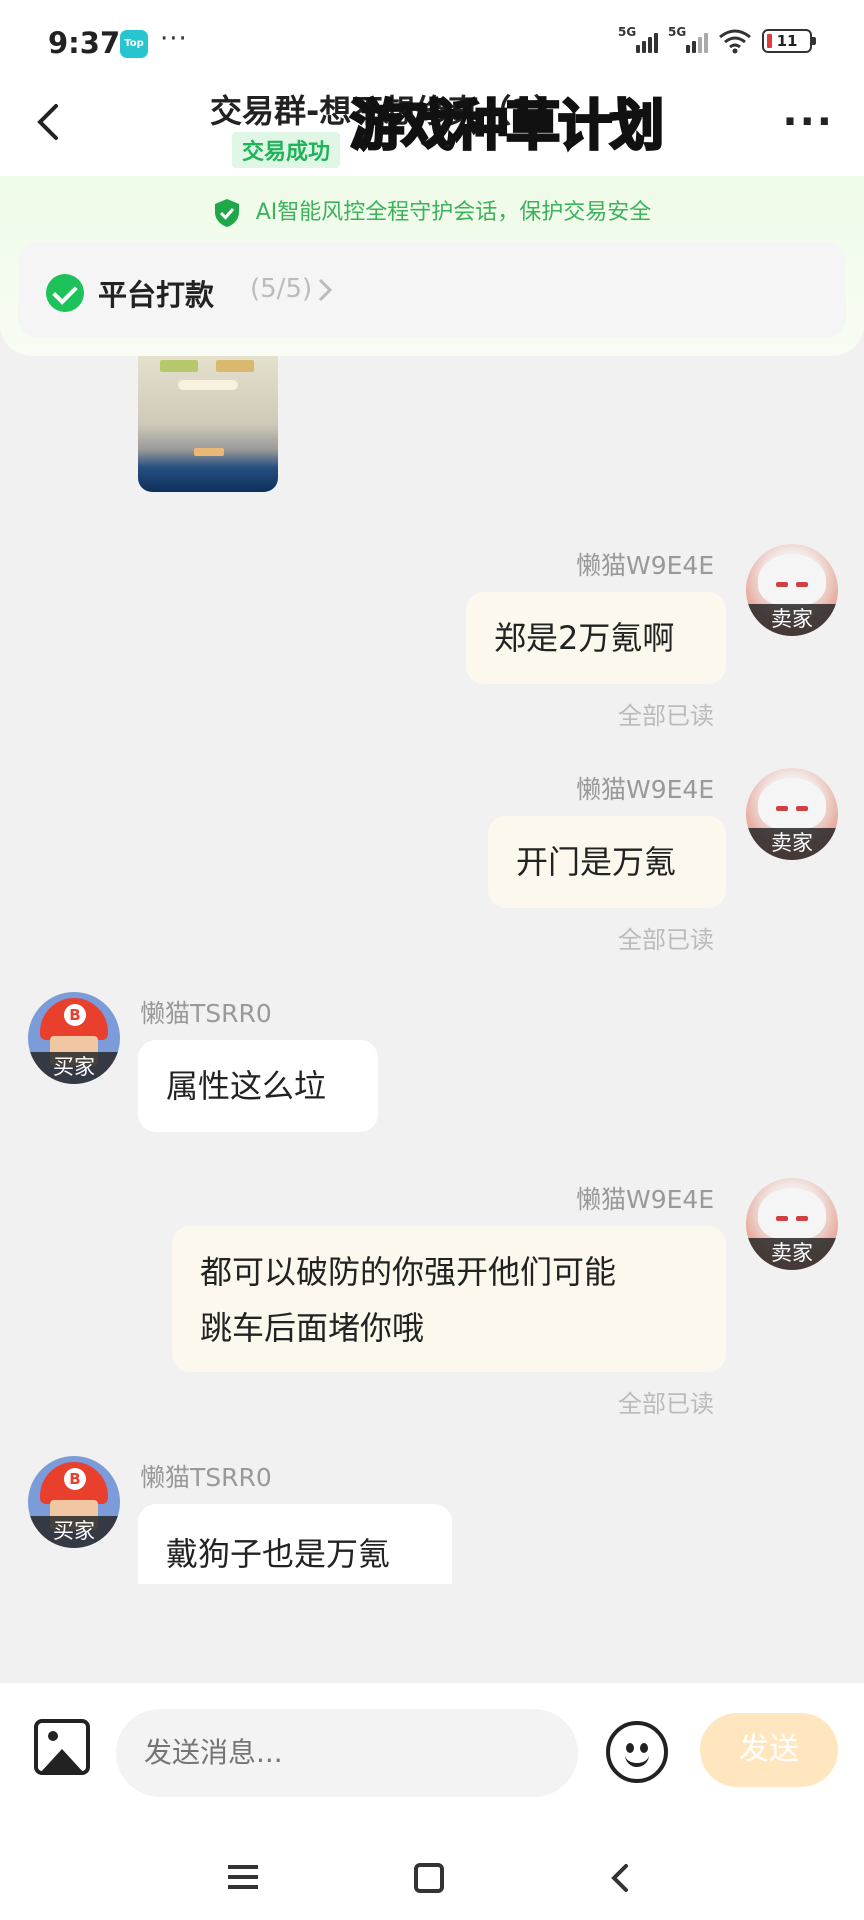 This screenshot has width=864, height=1920. I want to click on payment-label: 平台打款, so click(156, 295).